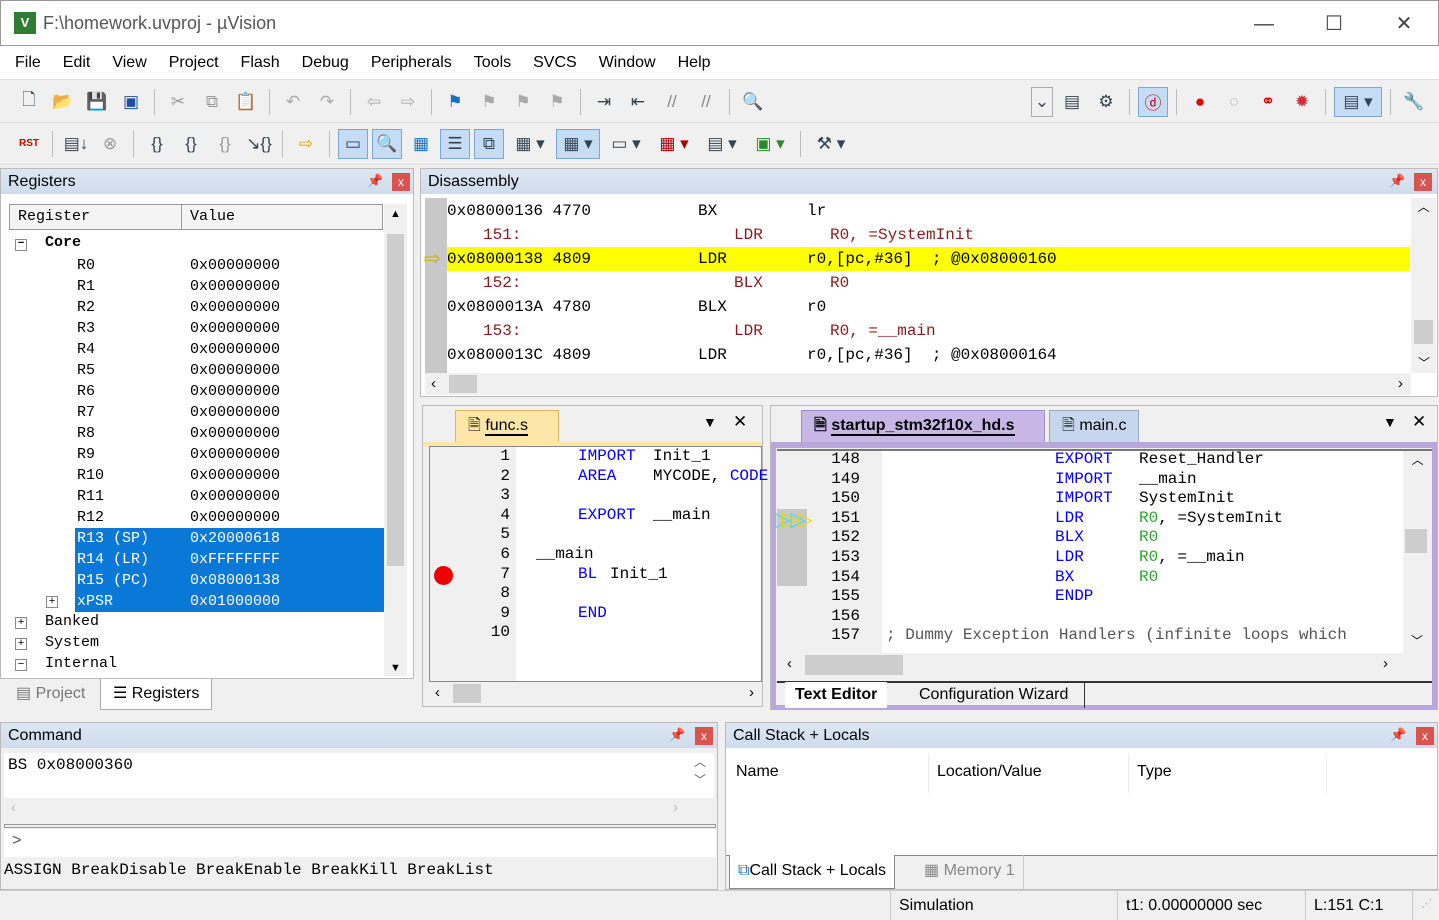 This screenshot has height=920, width=1439. Describe the element at coordinates (50, 694) in the screenshot. I see `tab-project: ▤ Project` at that location.